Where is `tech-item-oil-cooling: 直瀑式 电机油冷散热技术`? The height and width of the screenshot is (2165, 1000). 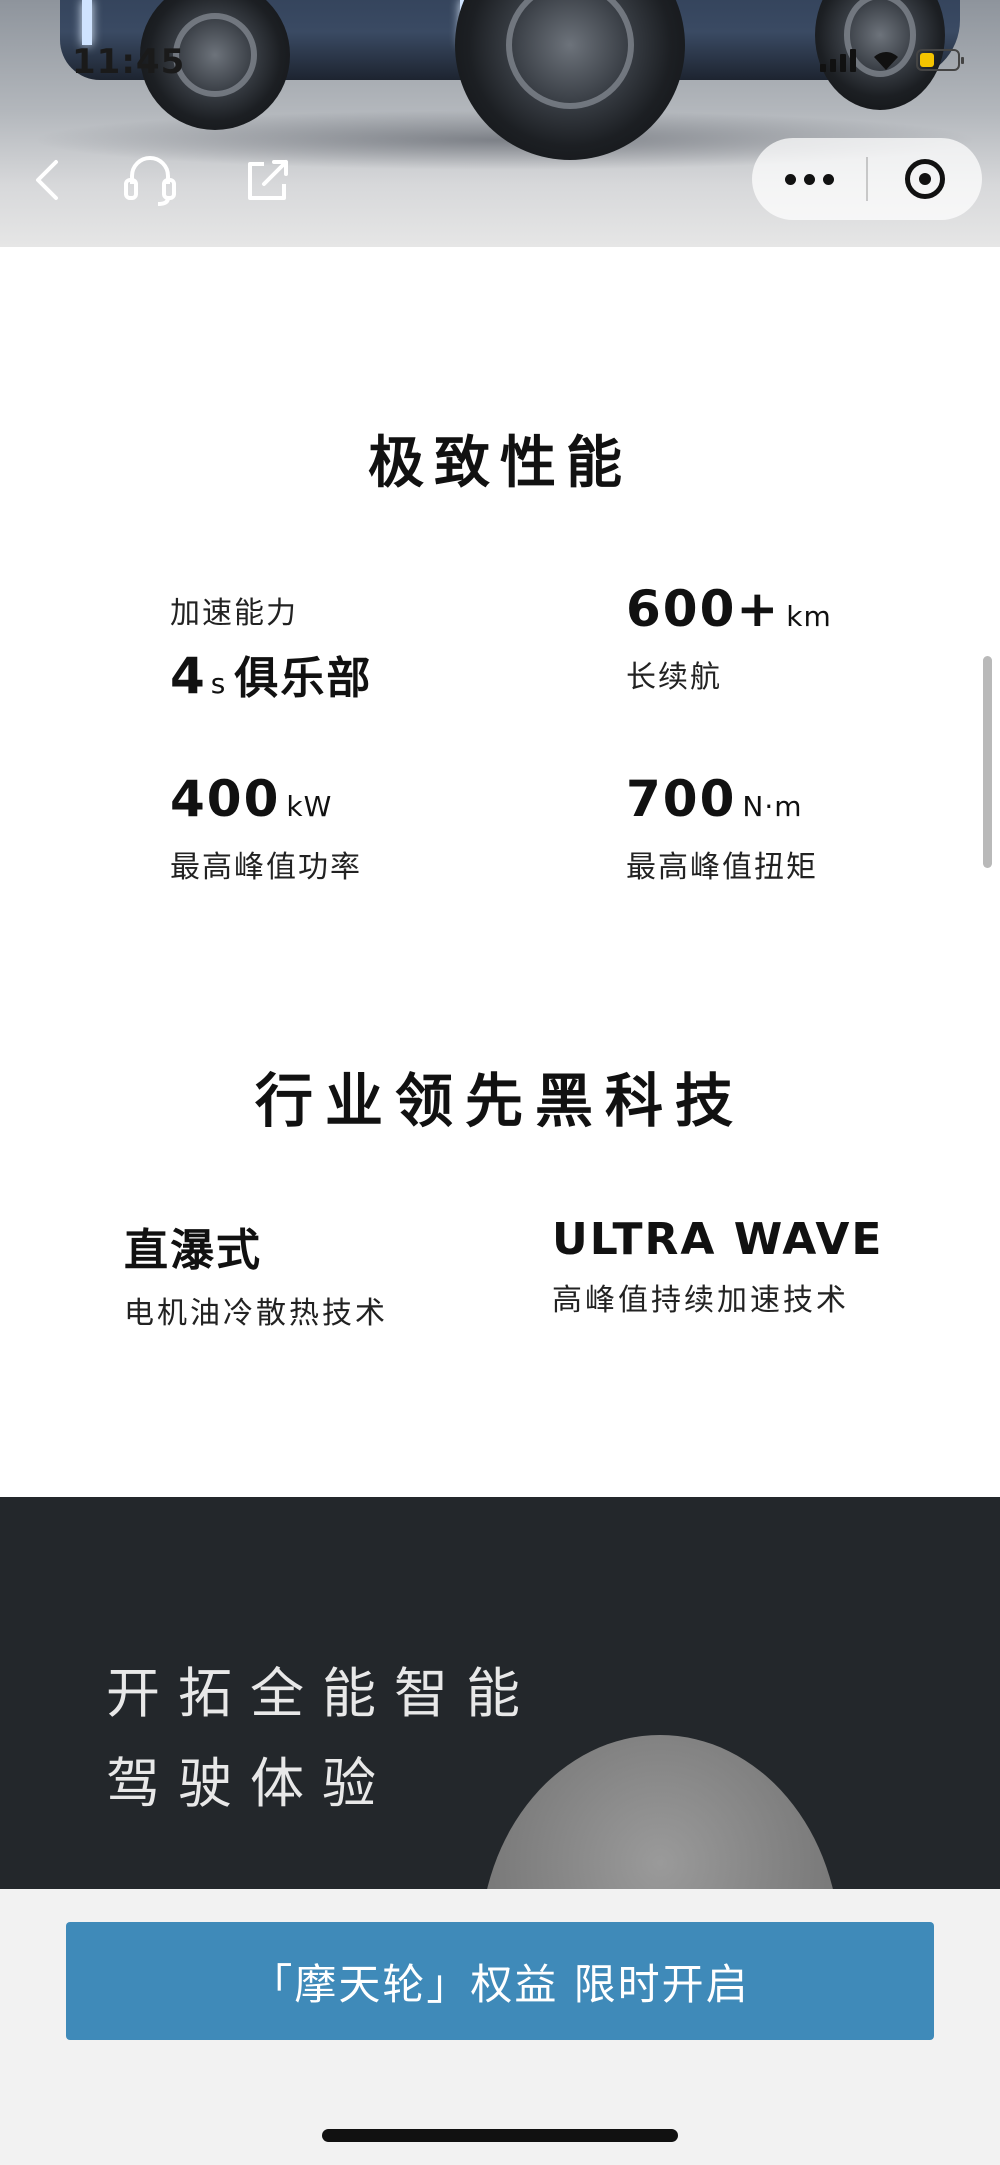
tech-item-oil-cooling: 直瀑式 电机油冷散热技术 is located at coordinates (256, 1273).